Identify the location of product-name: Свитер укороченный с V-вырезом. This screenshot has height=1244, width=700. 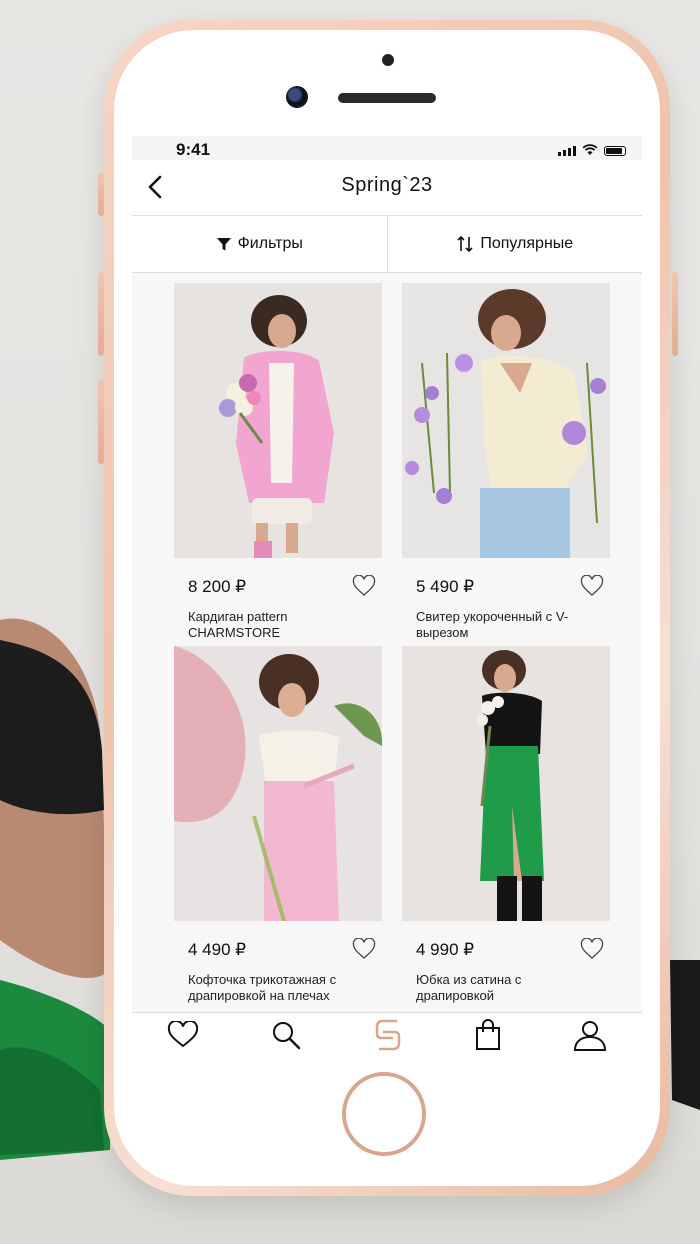
(508, 625).